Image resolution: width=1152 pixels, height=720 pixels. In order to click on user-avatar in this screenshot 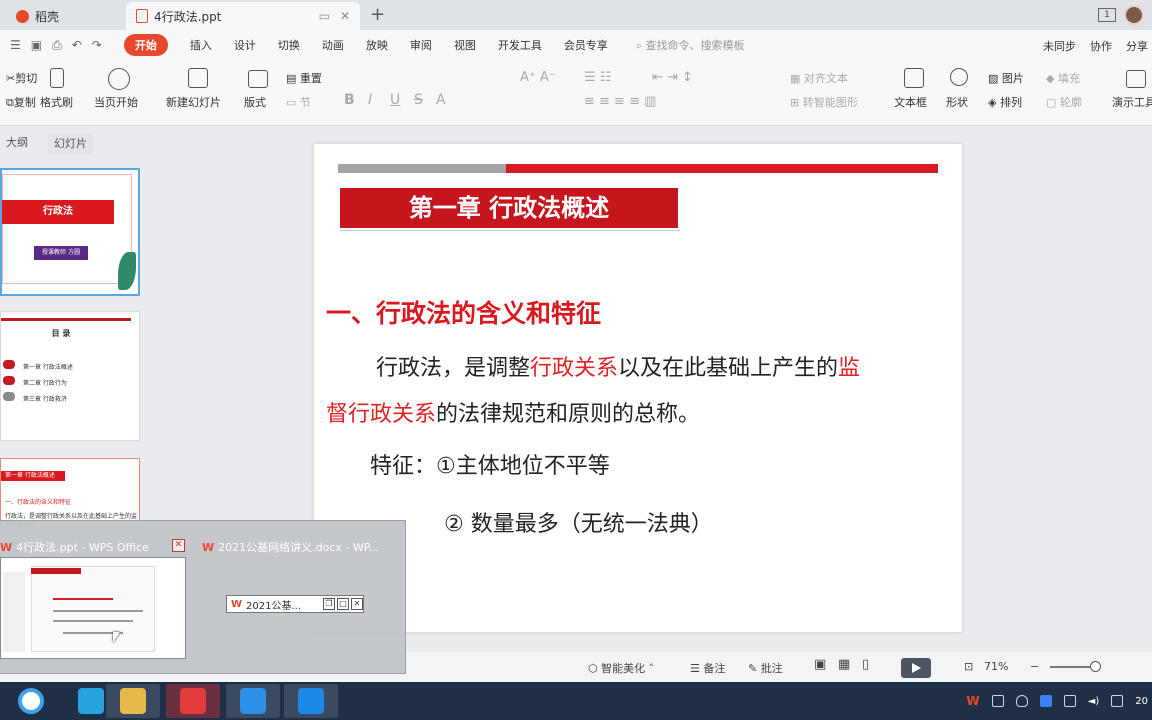, I will do `click(1134, 15)`.